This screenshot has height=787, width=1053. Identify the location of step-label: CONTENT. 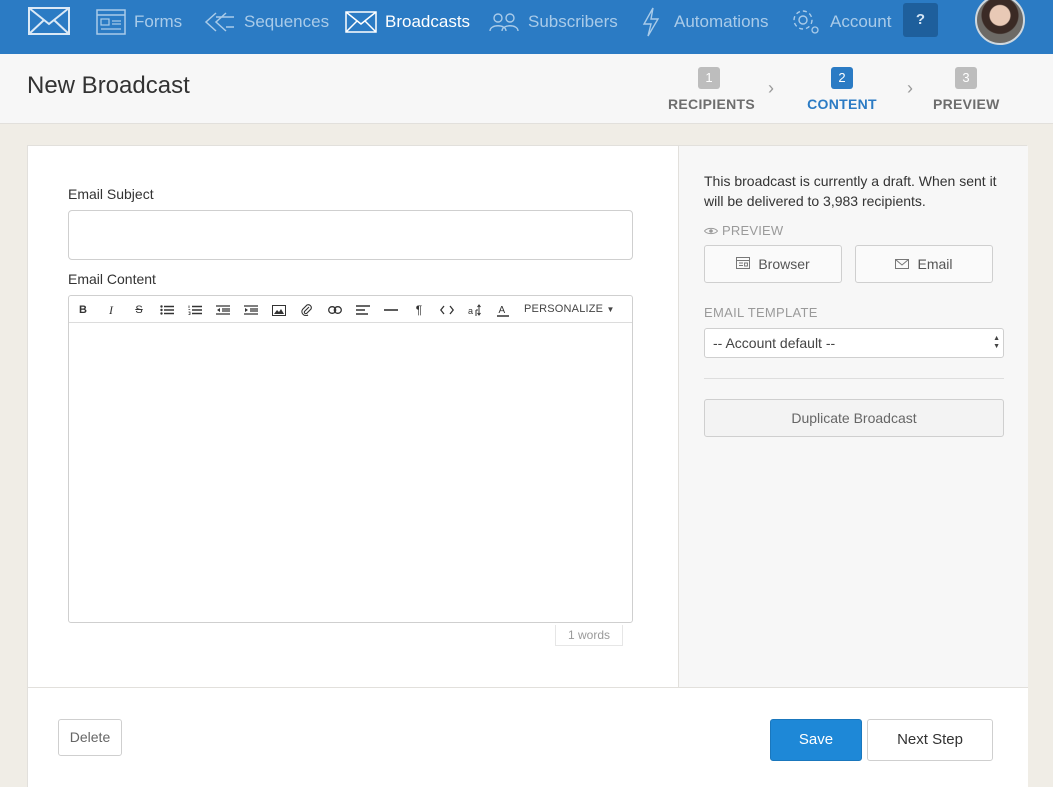
(842, 104).